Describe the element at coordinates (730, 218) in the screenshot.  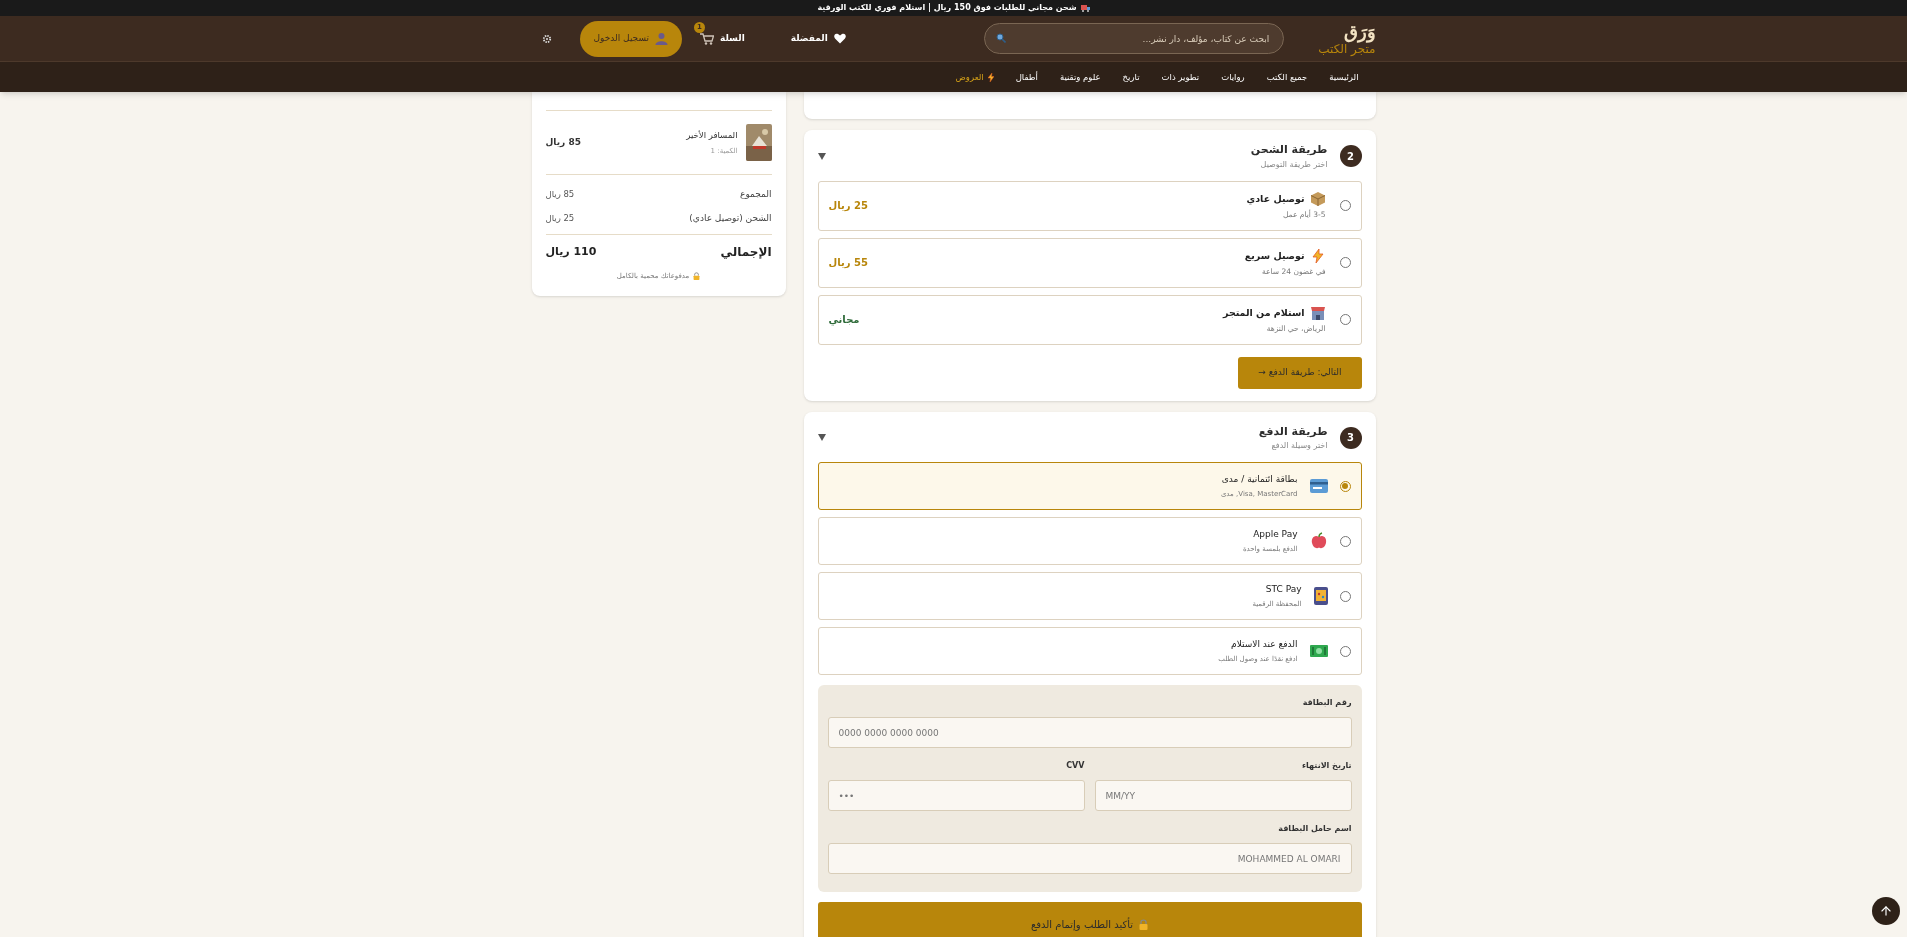
I see `summary-label: الشحن (توصيل عادي)` at that location.